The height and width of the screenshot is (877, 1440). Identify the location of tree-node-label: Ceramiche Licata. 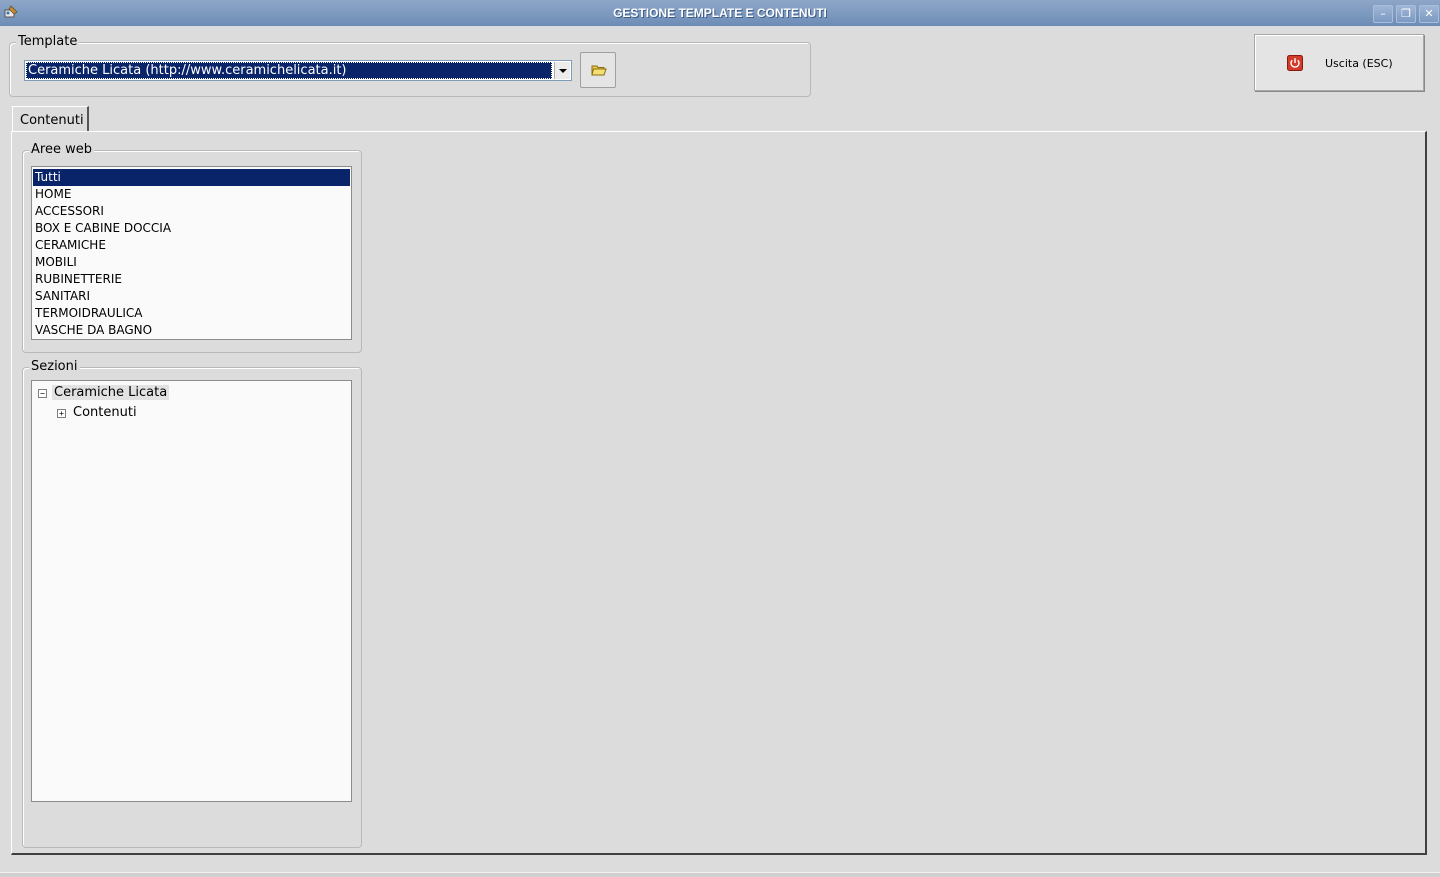
(111, 392).